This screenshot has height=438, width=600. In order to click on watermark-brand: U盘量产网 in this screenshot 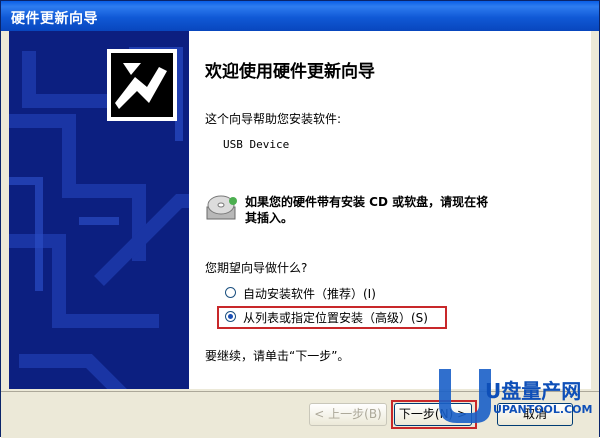, I will do `click(533, 391)`.